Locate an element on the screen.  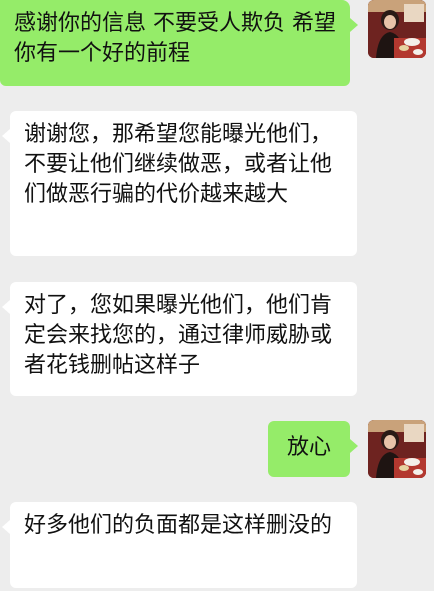
message-text: 对了，您如果曝光他们，他们肯定会来找您的，通过律师威胁或者花钱删帖这样子 is located at coordinates (178, 335).